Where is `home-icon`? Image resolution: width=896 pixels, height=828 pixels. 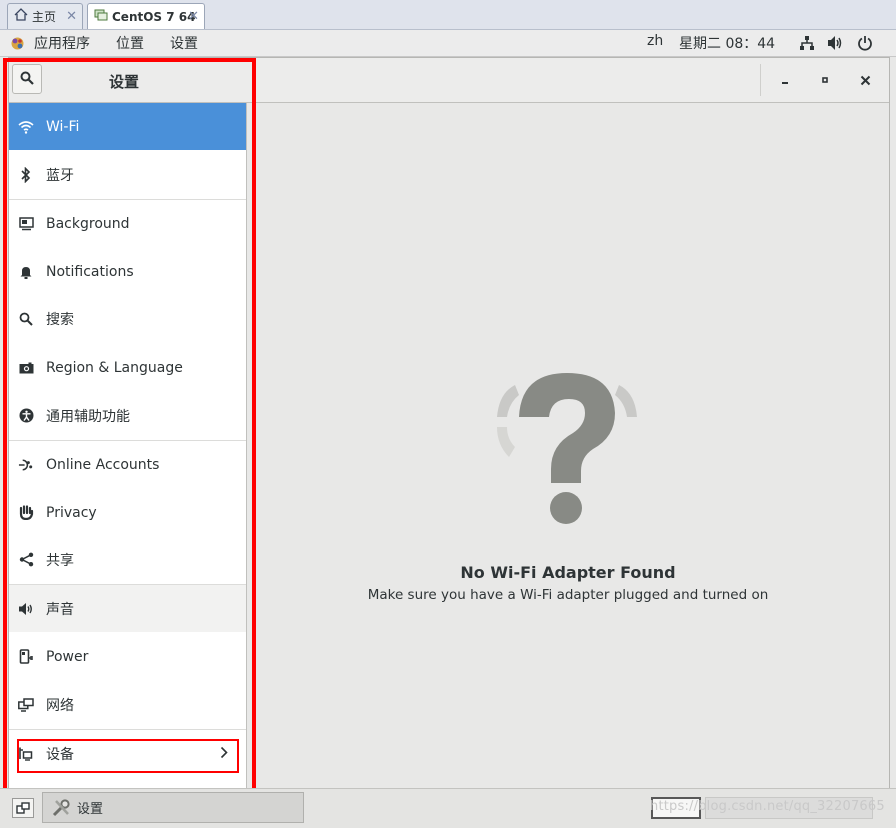
home-icon is located at coordinates (21, 16).